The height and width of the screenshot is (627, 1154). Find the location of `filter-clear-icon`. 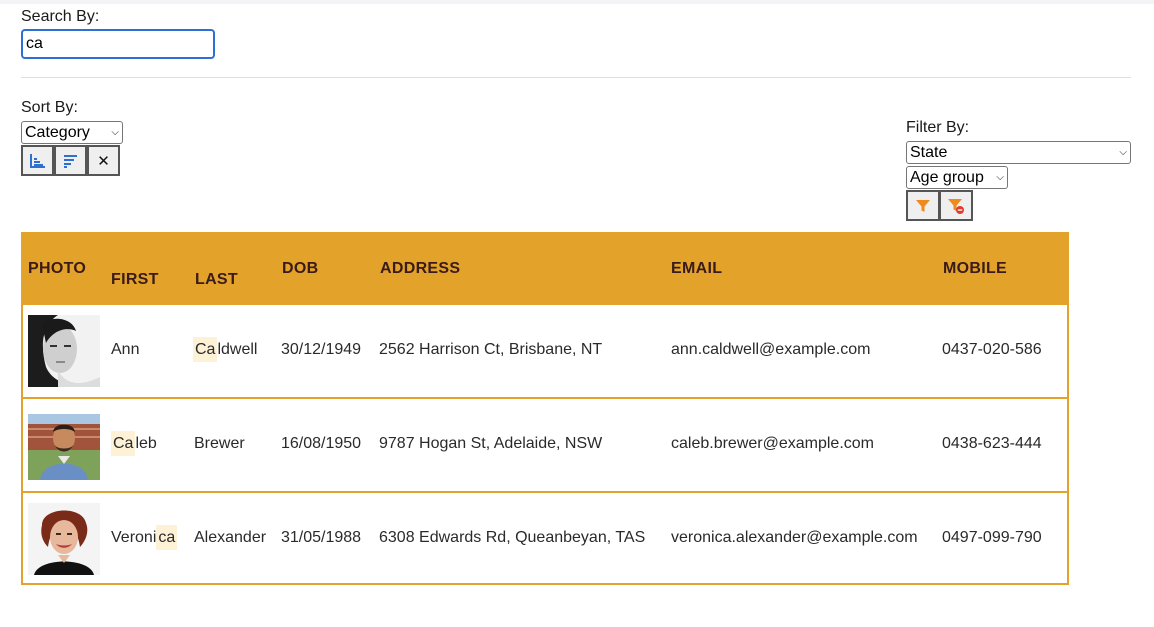

filter-clear-icon is located at coordinates (956, 206).